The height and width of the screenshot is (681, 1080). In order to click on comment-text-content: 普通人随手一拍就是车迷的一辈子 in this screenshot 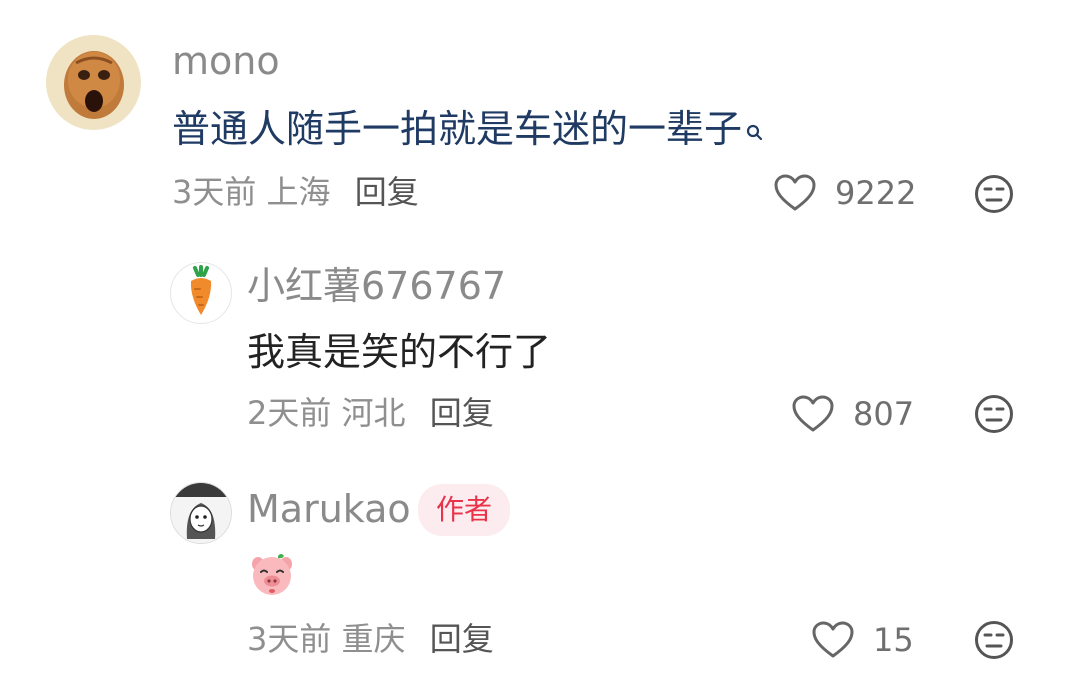, I will do `click(457, 129)`.